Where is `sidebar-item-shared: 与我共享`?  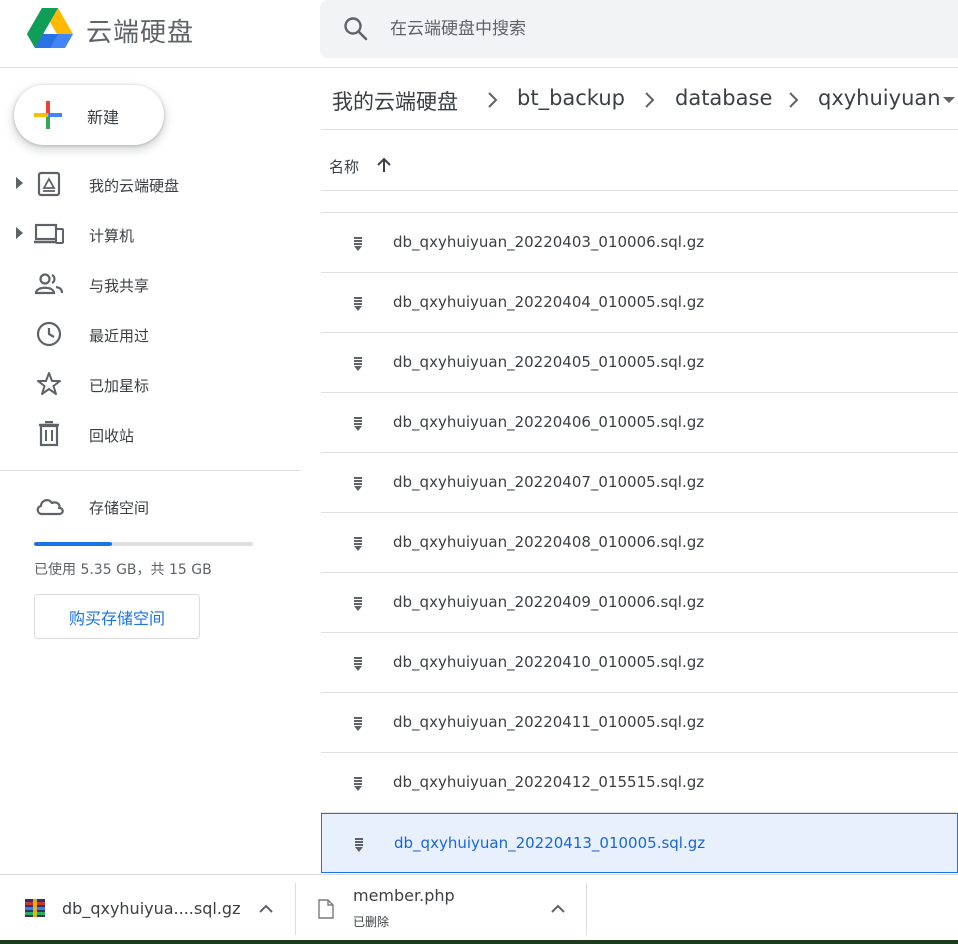
sidebar-item-shared: 与我共享 is located at coordinates (150, 284).